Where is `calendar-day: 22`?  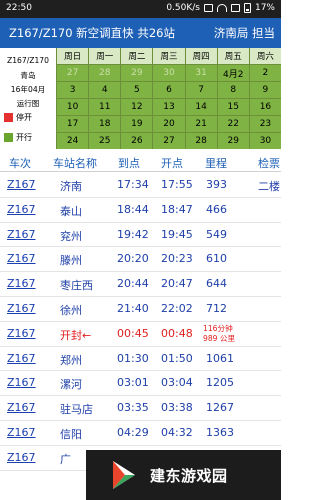 calendar-day: 22 is located at coordinates (233, 124).